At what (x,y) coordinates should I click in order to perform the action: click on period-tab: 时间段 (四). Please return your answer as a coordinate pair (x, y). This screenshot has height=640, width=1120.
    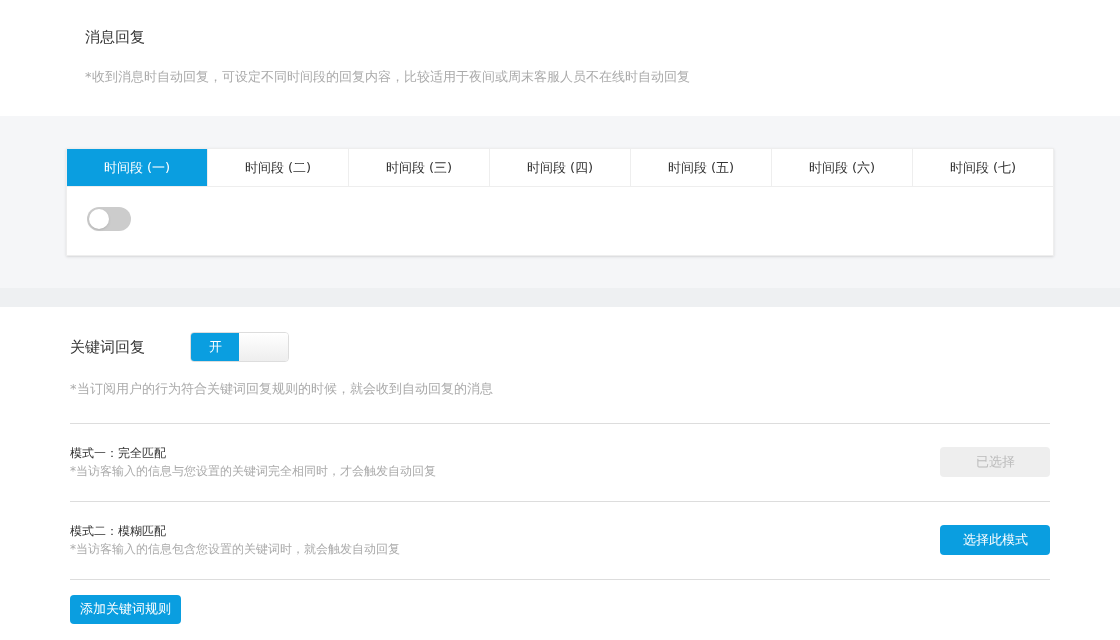
    Looking at the image, I should click on (559, 167).